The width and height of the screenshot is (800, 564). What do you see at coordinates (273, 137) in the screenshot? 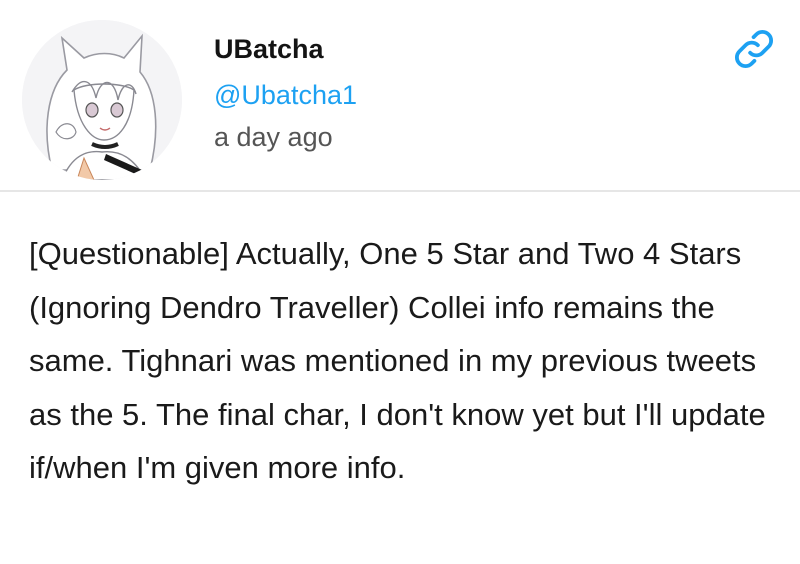
I see `timestamp: a day ago` at bounding box center [273, 137].